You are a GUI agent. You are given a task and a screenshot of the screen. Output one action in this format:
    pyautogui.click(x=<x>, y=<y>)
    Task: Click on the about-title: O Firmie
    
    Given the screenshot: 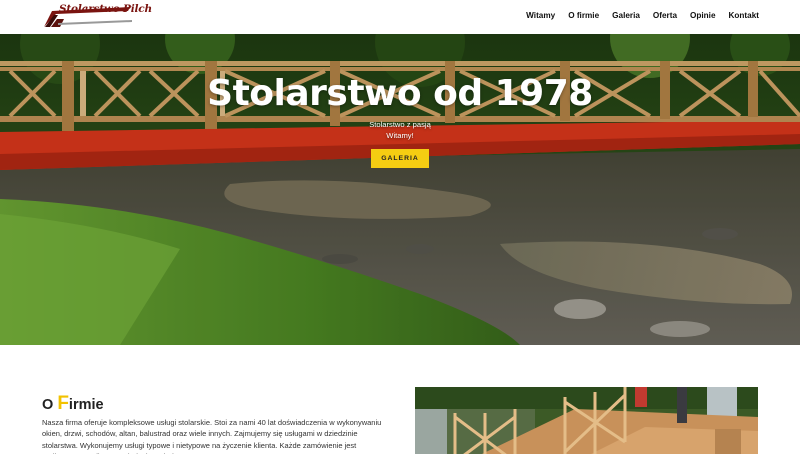 What is the action you would take?
    pyautogui.click(x=73, y=404)
    